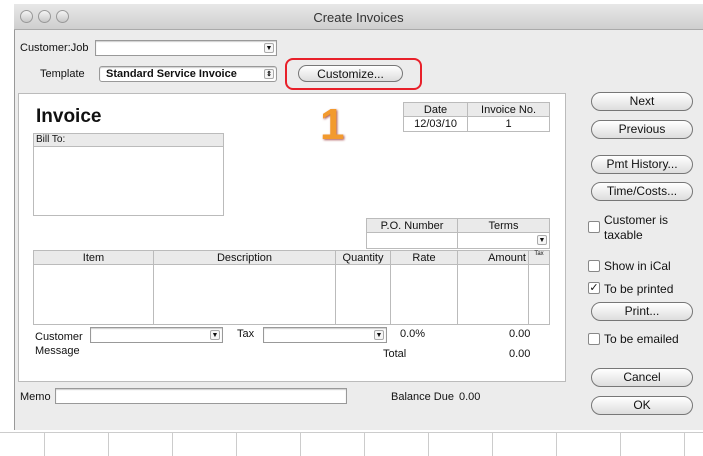 This screenshot has height=456, width=703. I want to click on customer-taxable-text: Customer is, so click(636, 220).